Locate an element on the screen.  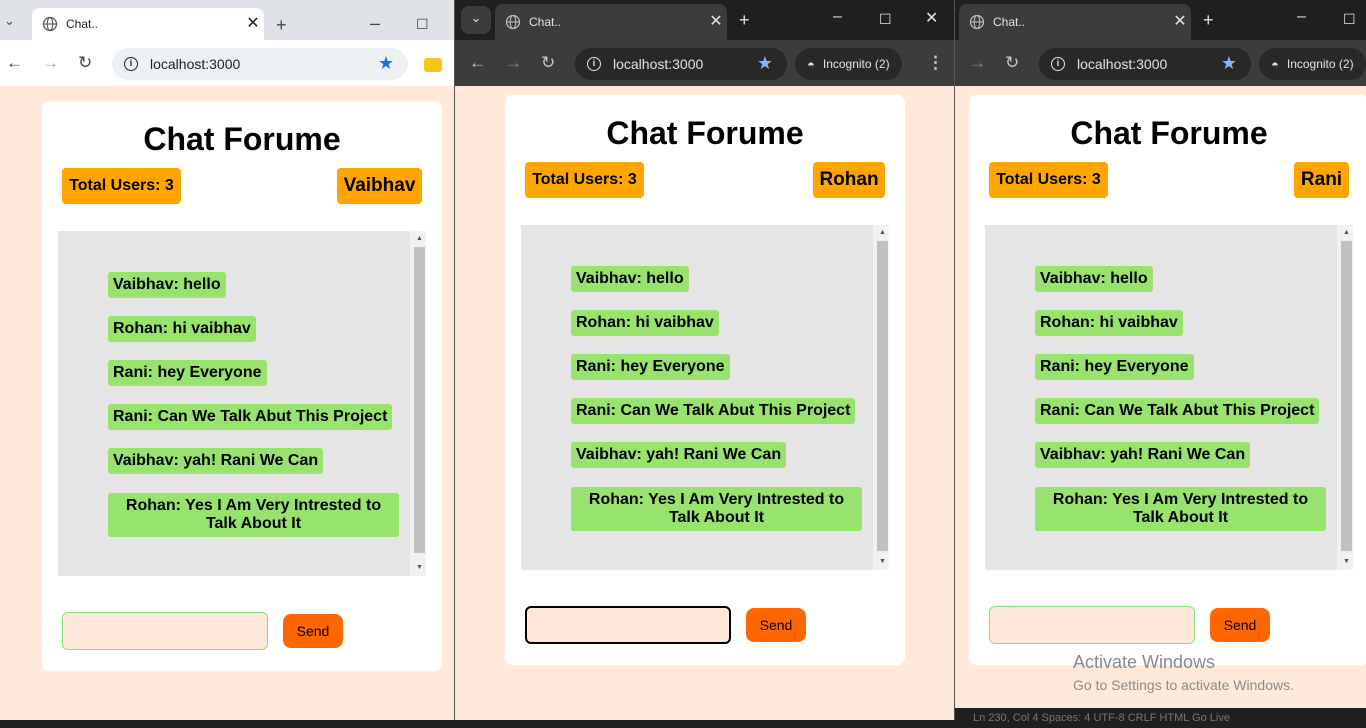
message: Vaibhav: hello is located at coordinates (167, 285).